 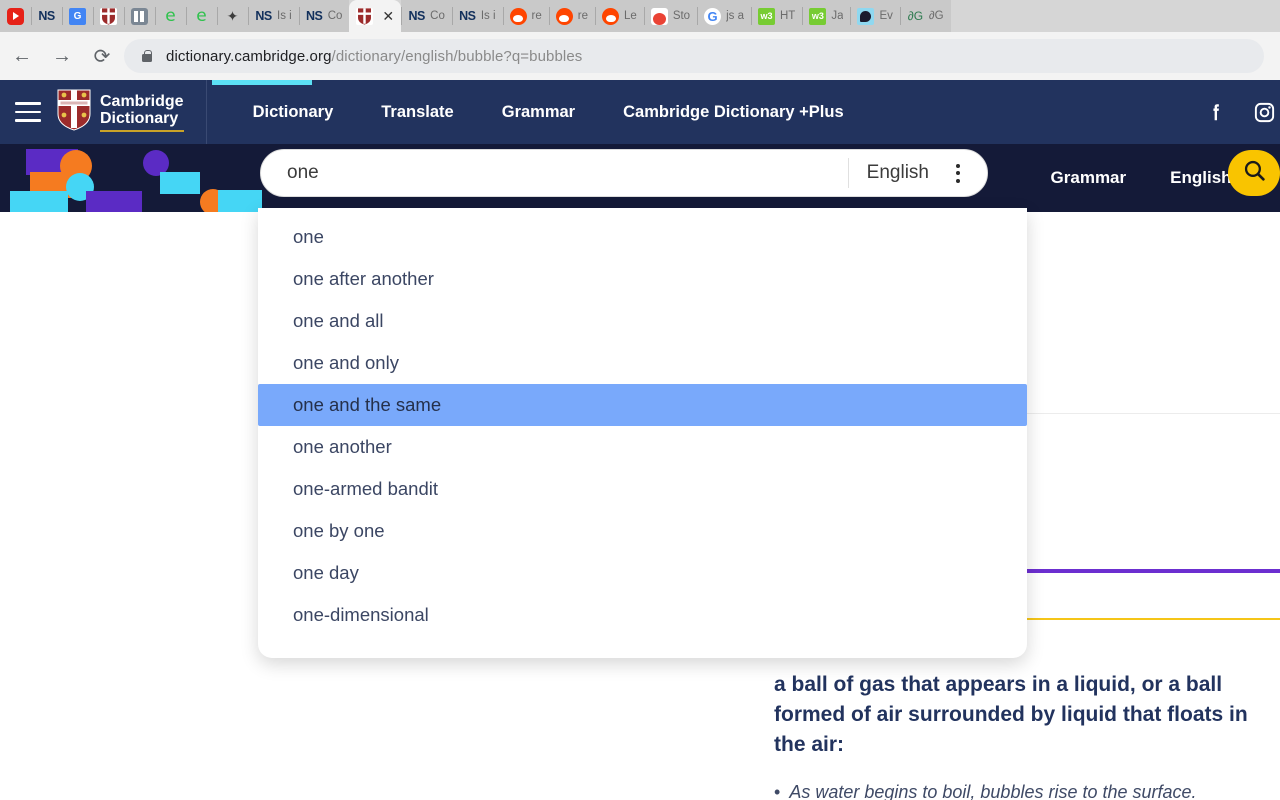 I want to click on browser-tab-active: ✕, so click(x=375, y=16).